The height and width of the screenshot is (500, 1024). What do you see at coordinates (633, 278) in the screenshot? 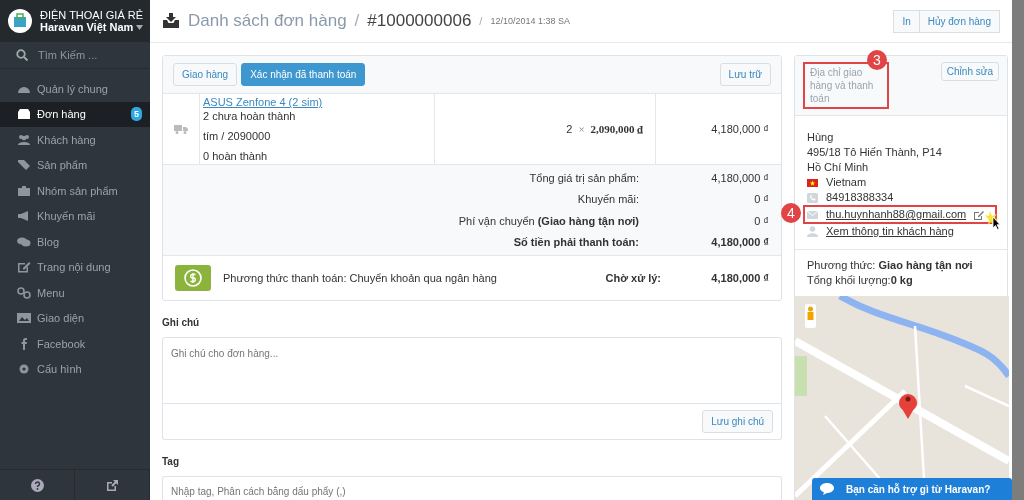
I see `payment-status: Chờ xử lý:` at bounding box center [633, 278].